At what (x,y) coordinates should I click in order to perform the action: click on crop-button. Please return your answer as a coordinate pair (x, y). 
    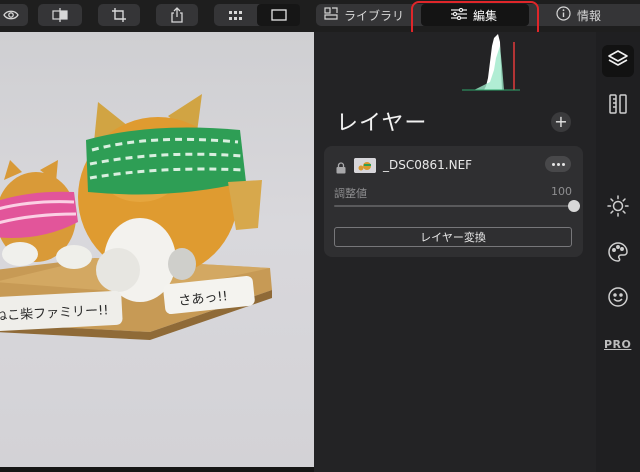
    Looking at the image, I should click on (119, 15).